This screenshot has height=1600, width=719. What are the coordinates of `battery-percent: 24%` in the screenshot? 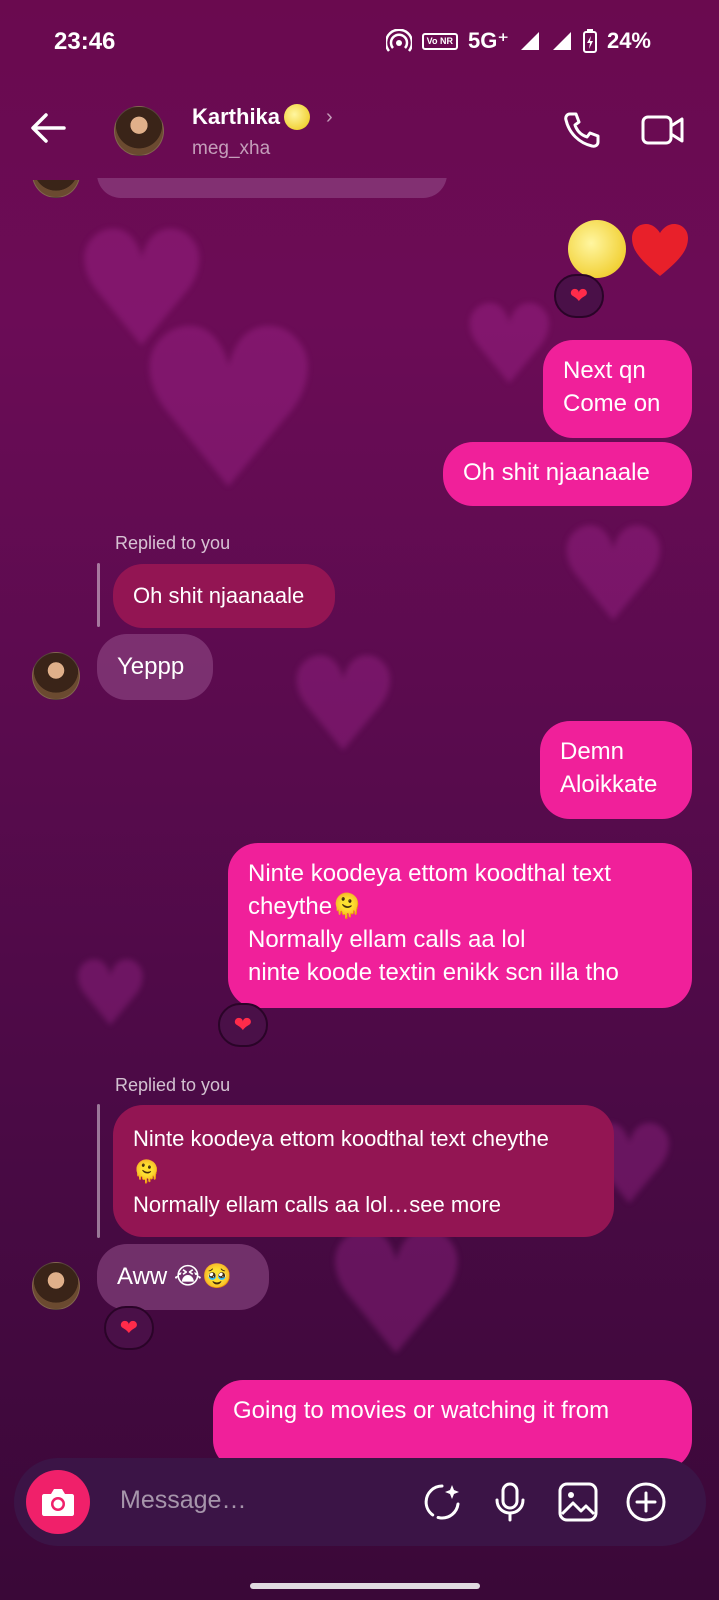 It's located at (628, 40).